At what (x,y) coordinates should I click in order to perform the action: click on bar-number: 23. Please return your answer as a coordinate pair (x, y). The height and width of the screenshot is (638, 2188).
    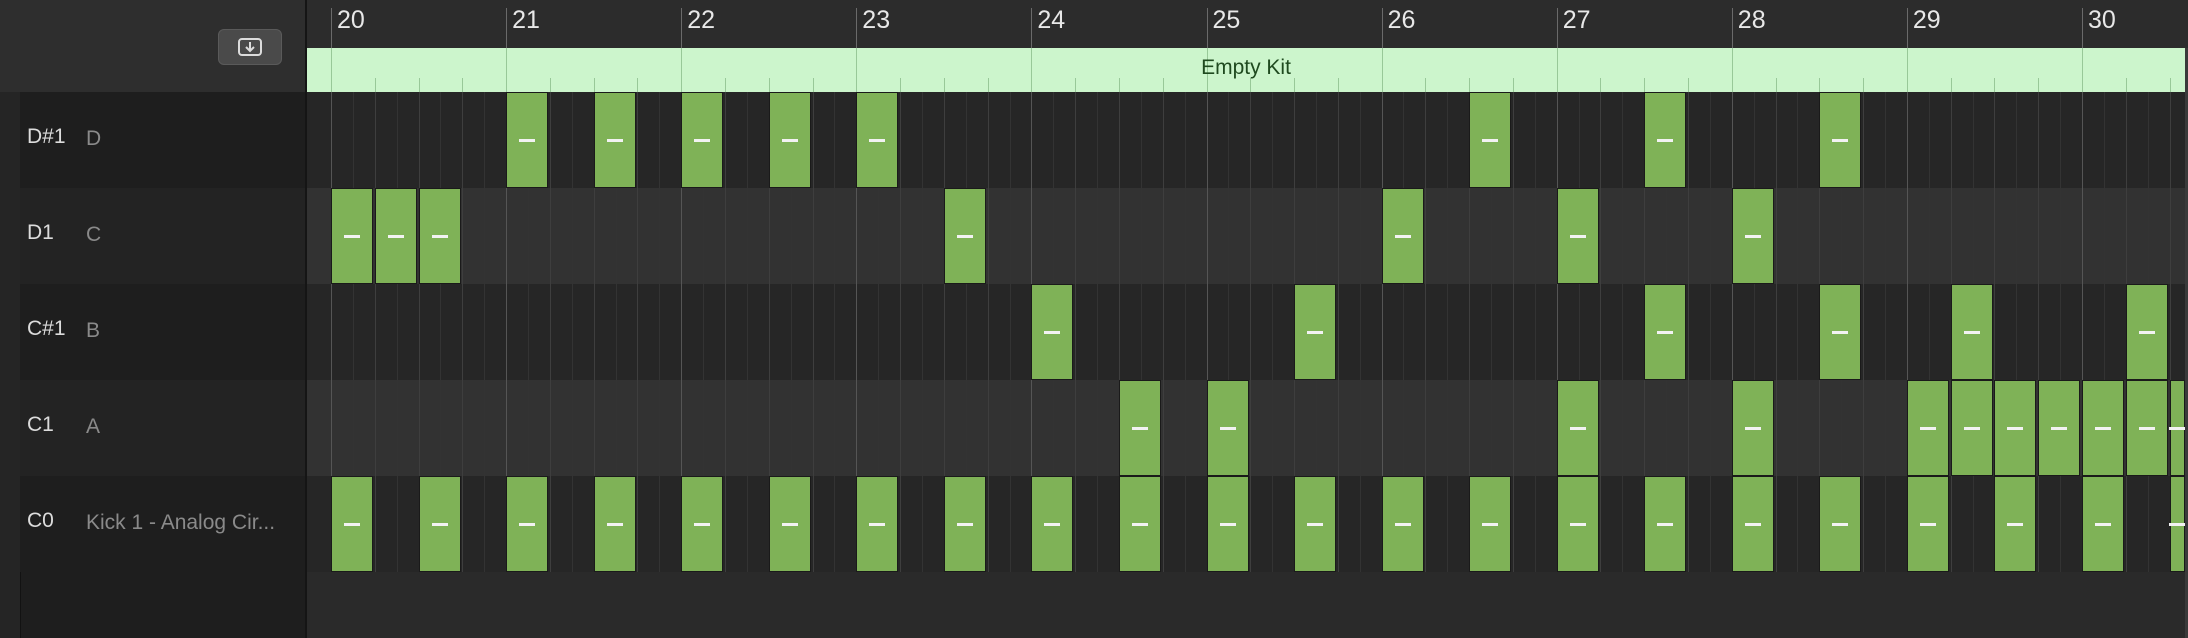
    Looking at the image, I should click on (876, 20).